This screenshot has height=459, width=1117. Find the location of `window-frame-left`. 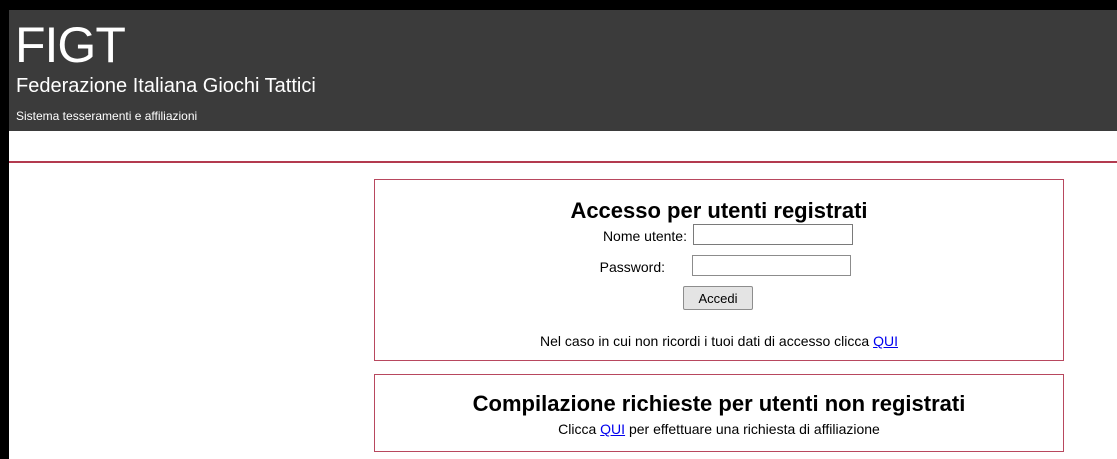

window-frame-left is located at coordinates (4, 229).